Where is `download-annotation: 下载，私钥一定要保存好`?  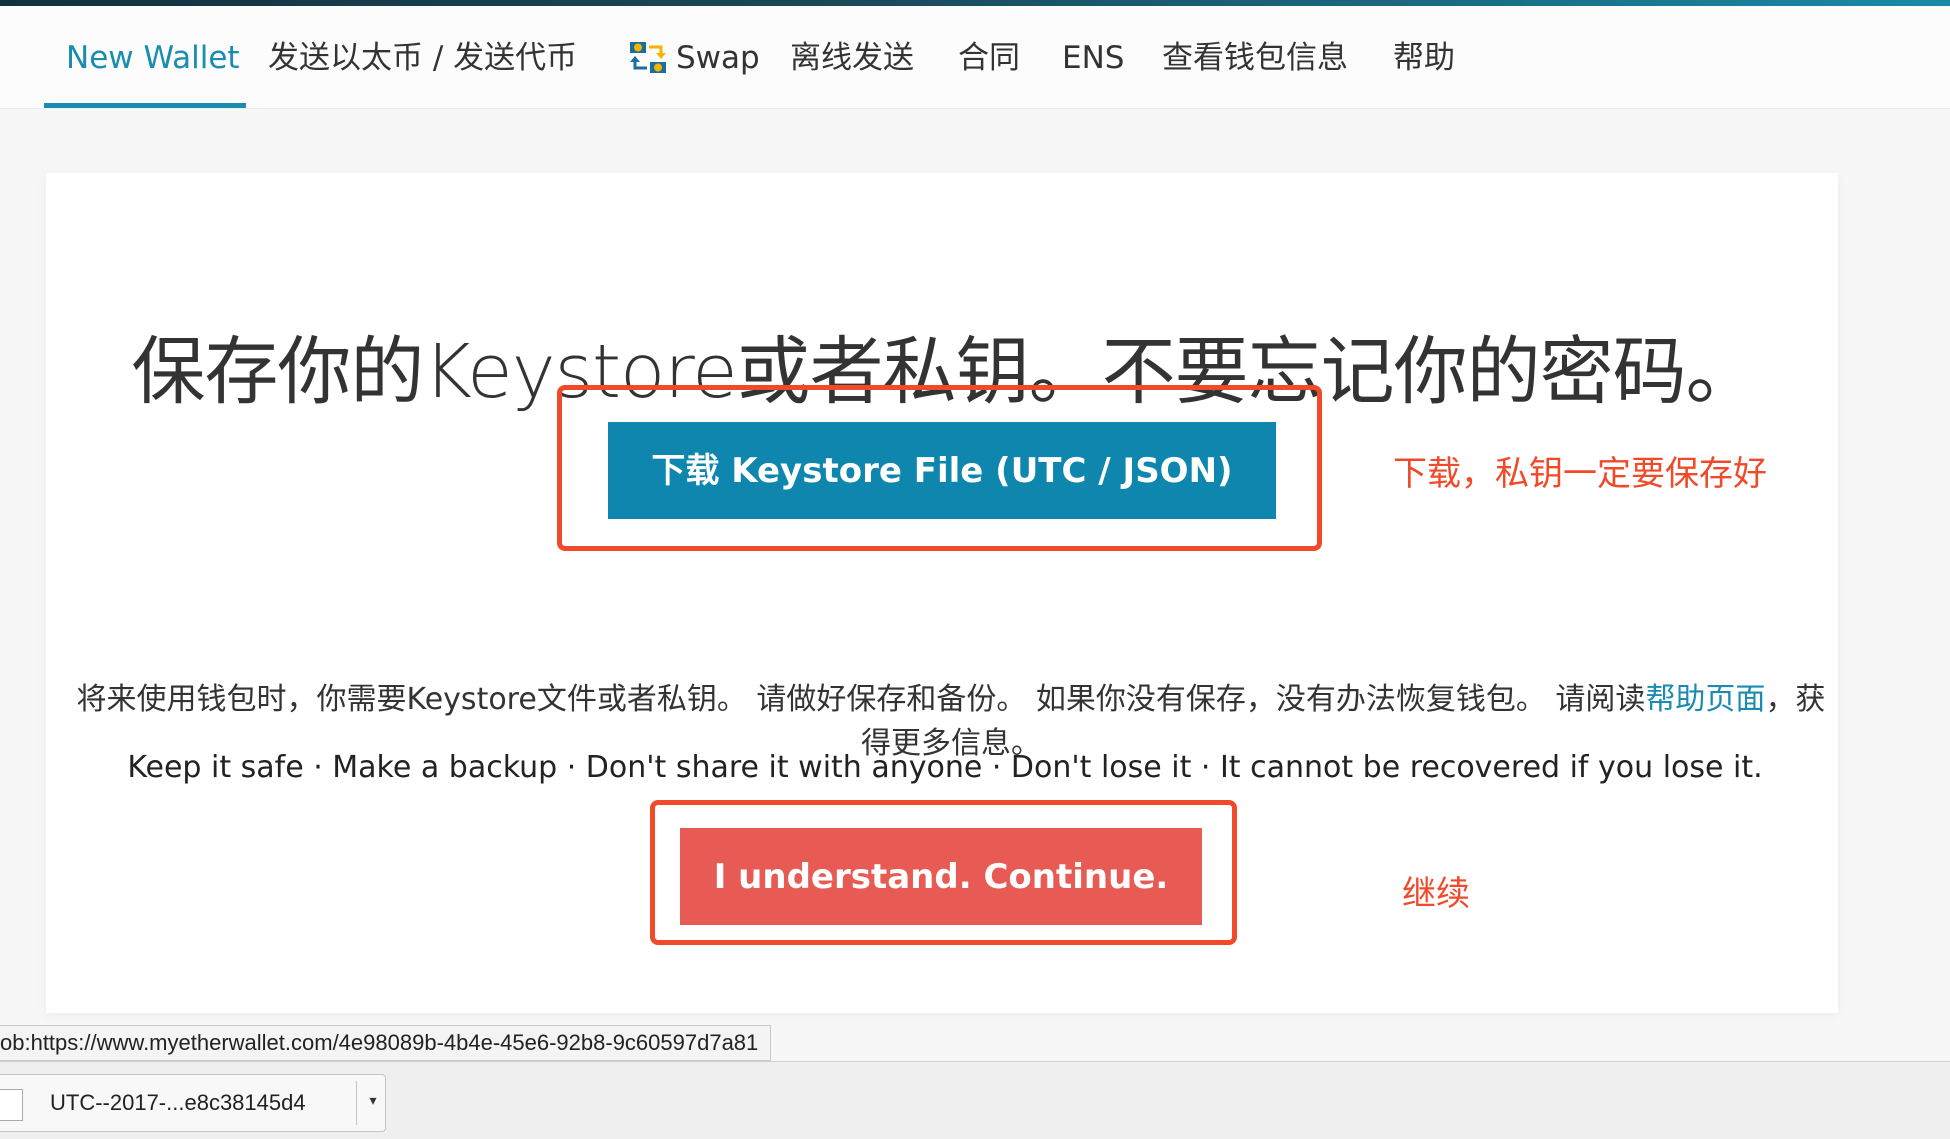 download-annotation: 下载，私钥一定要保存好 is located at coordinates (1580, 474).